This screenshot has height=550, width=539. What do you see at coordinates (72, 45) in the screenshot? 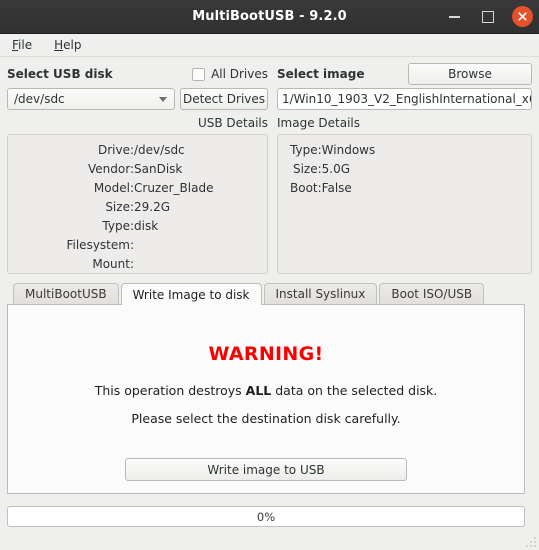
I see `menu-help-rest: elp` at bounding box center [72, 45].